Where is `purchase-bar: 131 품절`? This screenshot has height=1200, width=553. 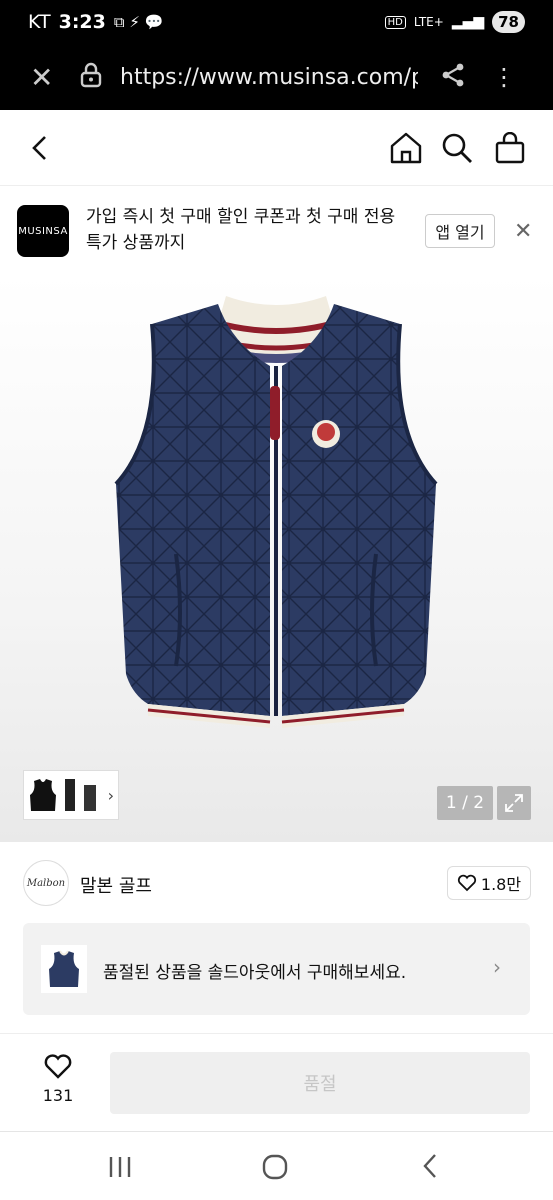 purchase-bar: 131 품절 is located at coordinates (276, 1082).